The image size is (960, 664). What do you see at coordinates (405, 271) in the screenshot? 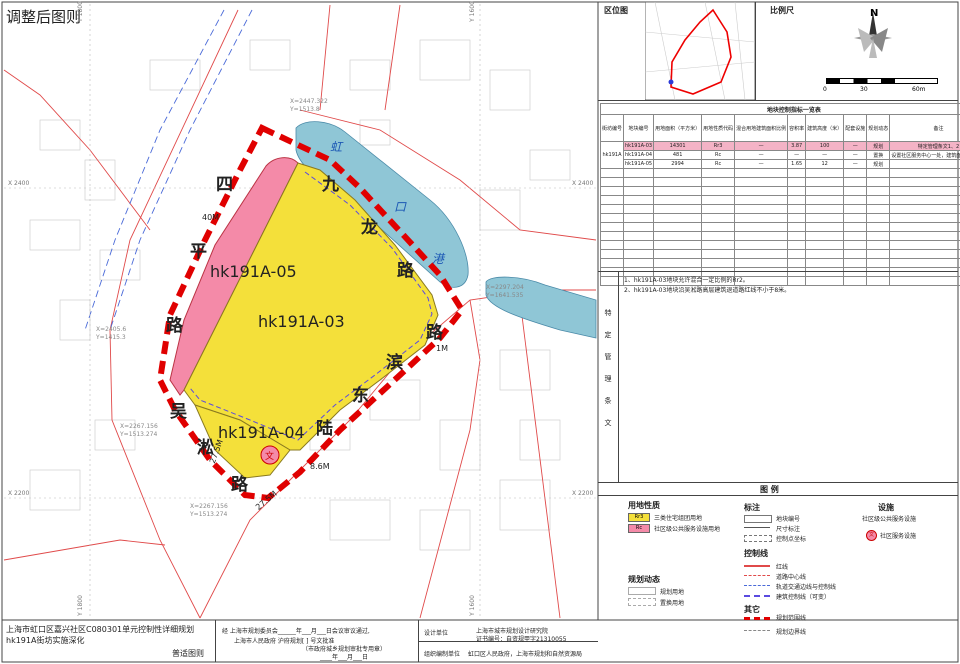
I see `road-jiulong-3: 路` at bounding box center [405, 271].